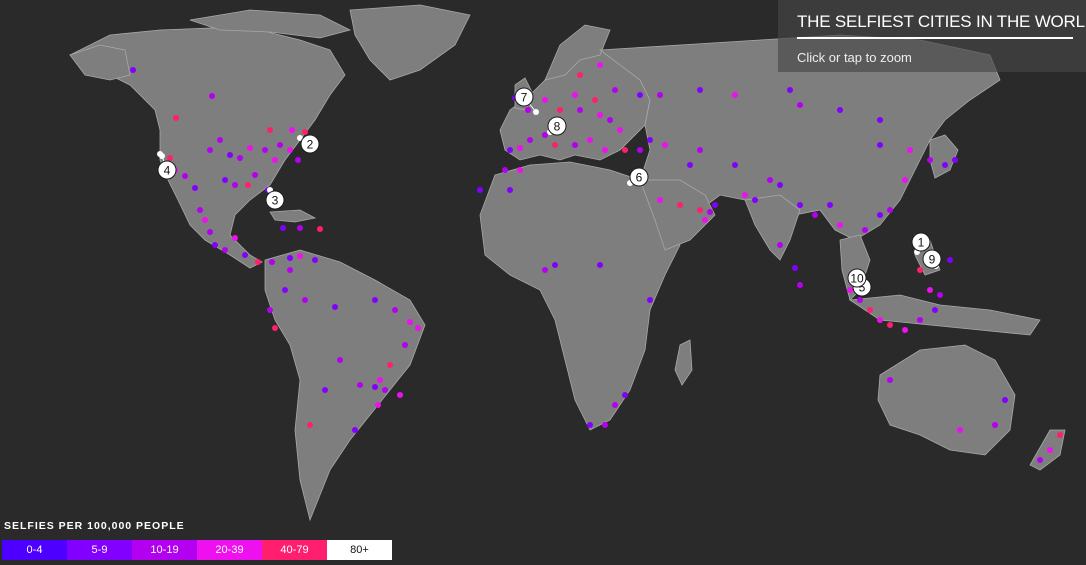 The width and height of the screenshot is (1086, 565). What do you see at coordinates (638, 177) in the screenshot?
I see `rank-marker-6: 6` at bounding box center [638, 177].